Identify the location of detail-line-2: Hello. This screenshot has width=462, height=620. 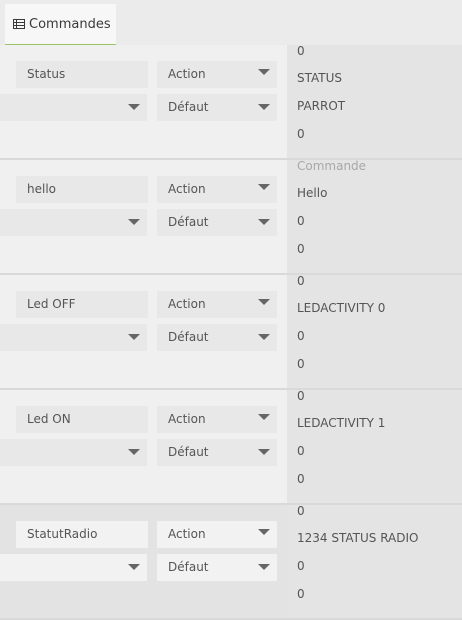
(312, 193).